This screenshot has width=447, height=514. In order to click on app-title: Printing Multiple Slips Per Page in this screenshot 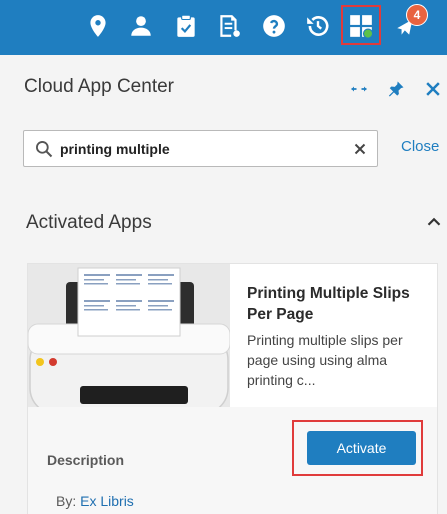, I will do `click(339, 304)`.